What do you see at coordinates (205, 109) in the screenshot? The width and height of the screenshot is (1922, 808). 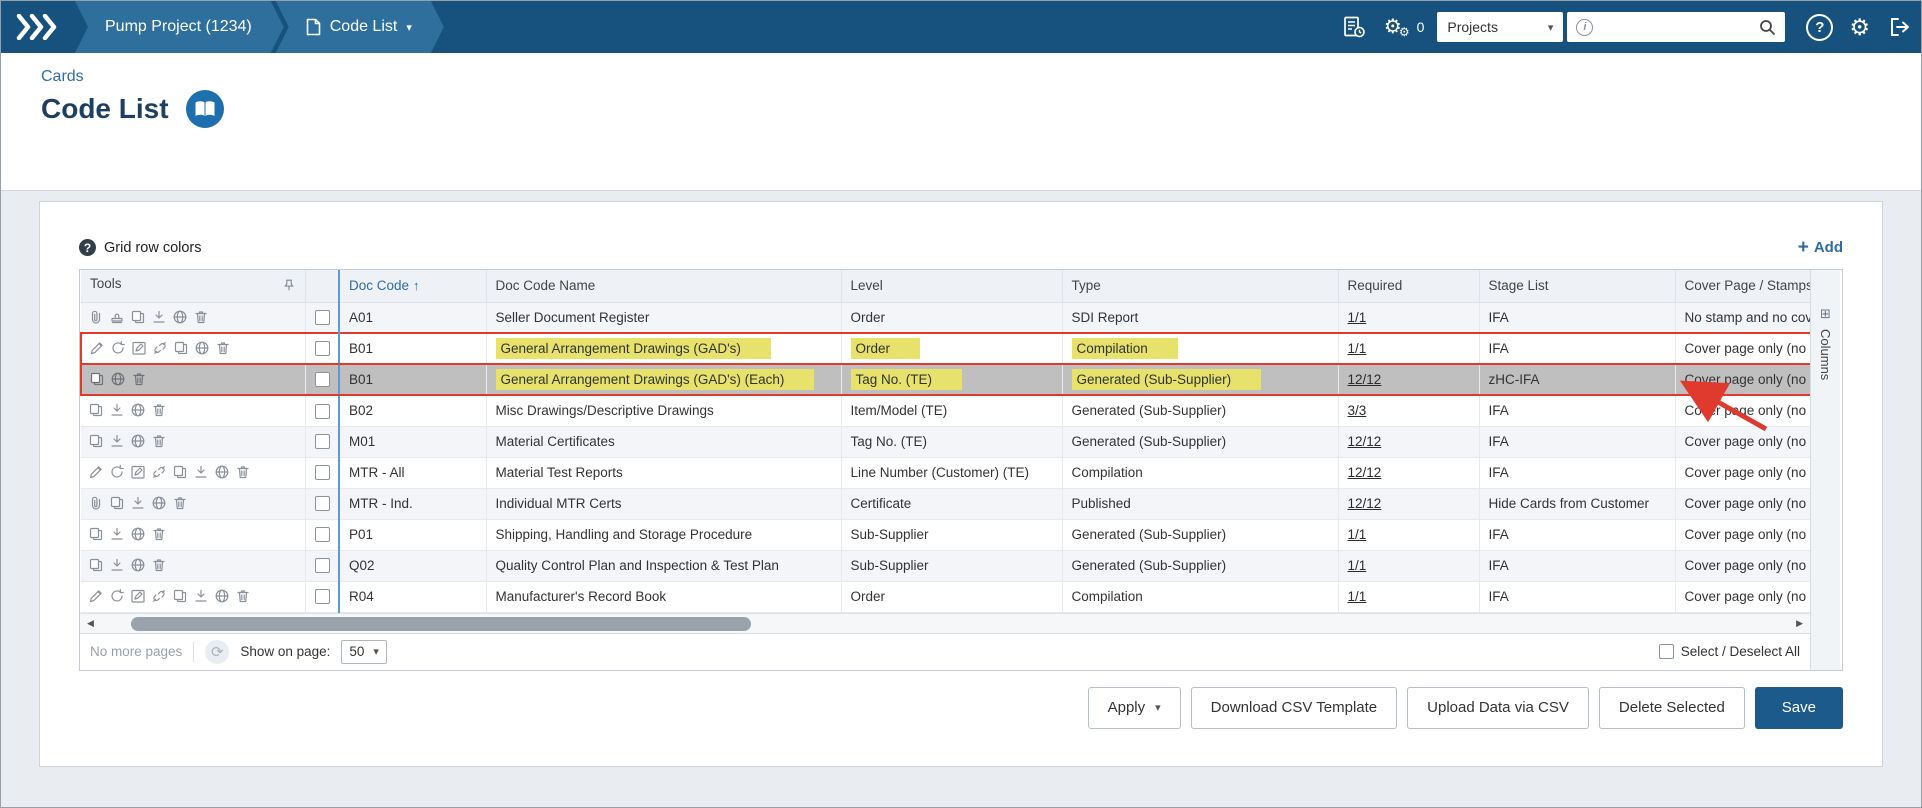 I see `book-icon` at bounding box center [205, 109].